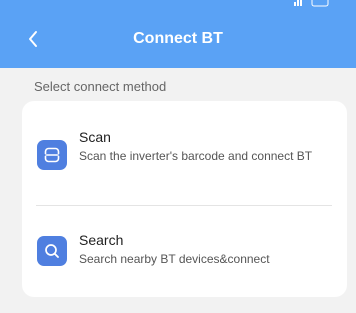 This screenshot has height=313, width=356. What do you see at coordinates (312, 3) in the screenshot?
I see `status-icons` at bounding box center [312, 3].